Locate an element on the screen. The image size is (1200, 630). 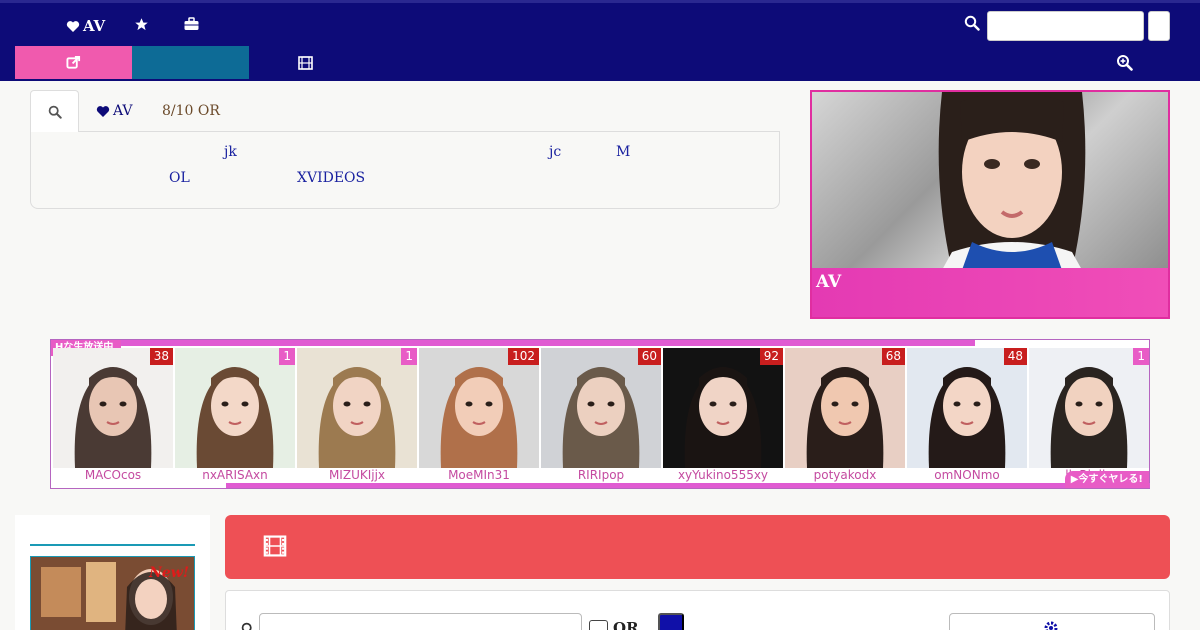
zoom-link is located at coordinates (1124, 64).